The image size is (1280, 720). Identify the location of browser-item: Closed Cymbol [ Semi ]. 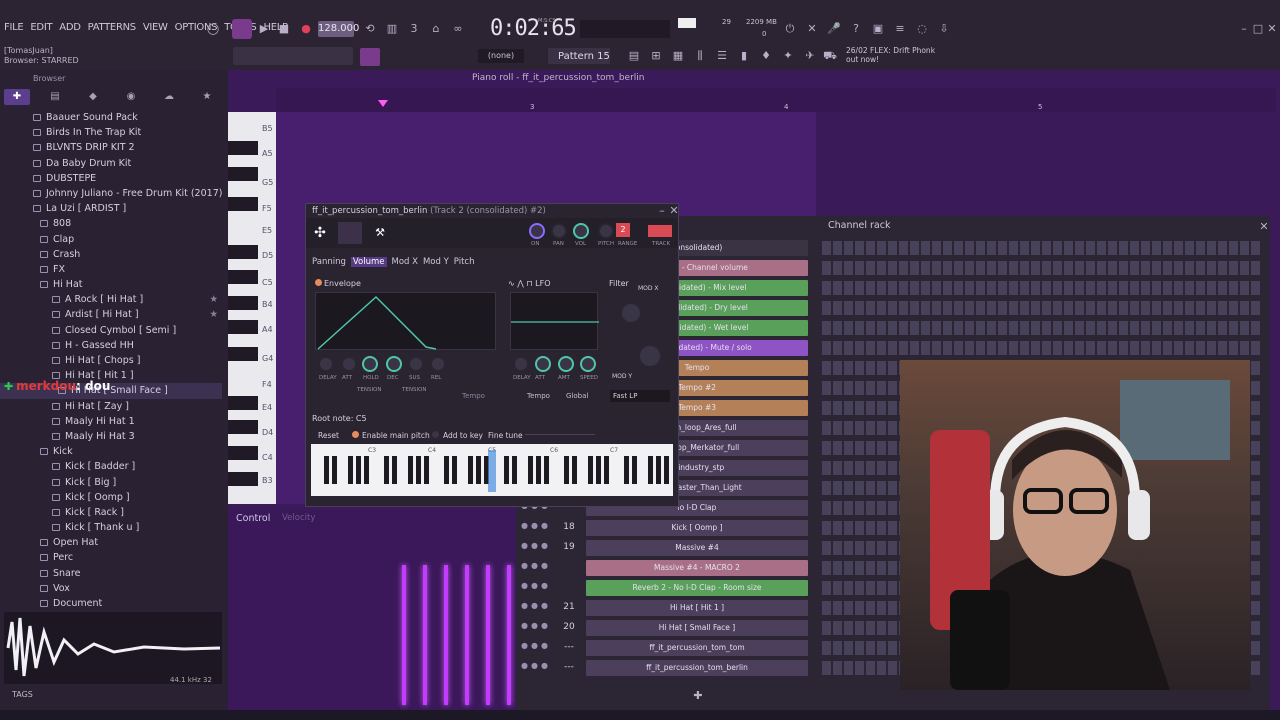
(111, 330).